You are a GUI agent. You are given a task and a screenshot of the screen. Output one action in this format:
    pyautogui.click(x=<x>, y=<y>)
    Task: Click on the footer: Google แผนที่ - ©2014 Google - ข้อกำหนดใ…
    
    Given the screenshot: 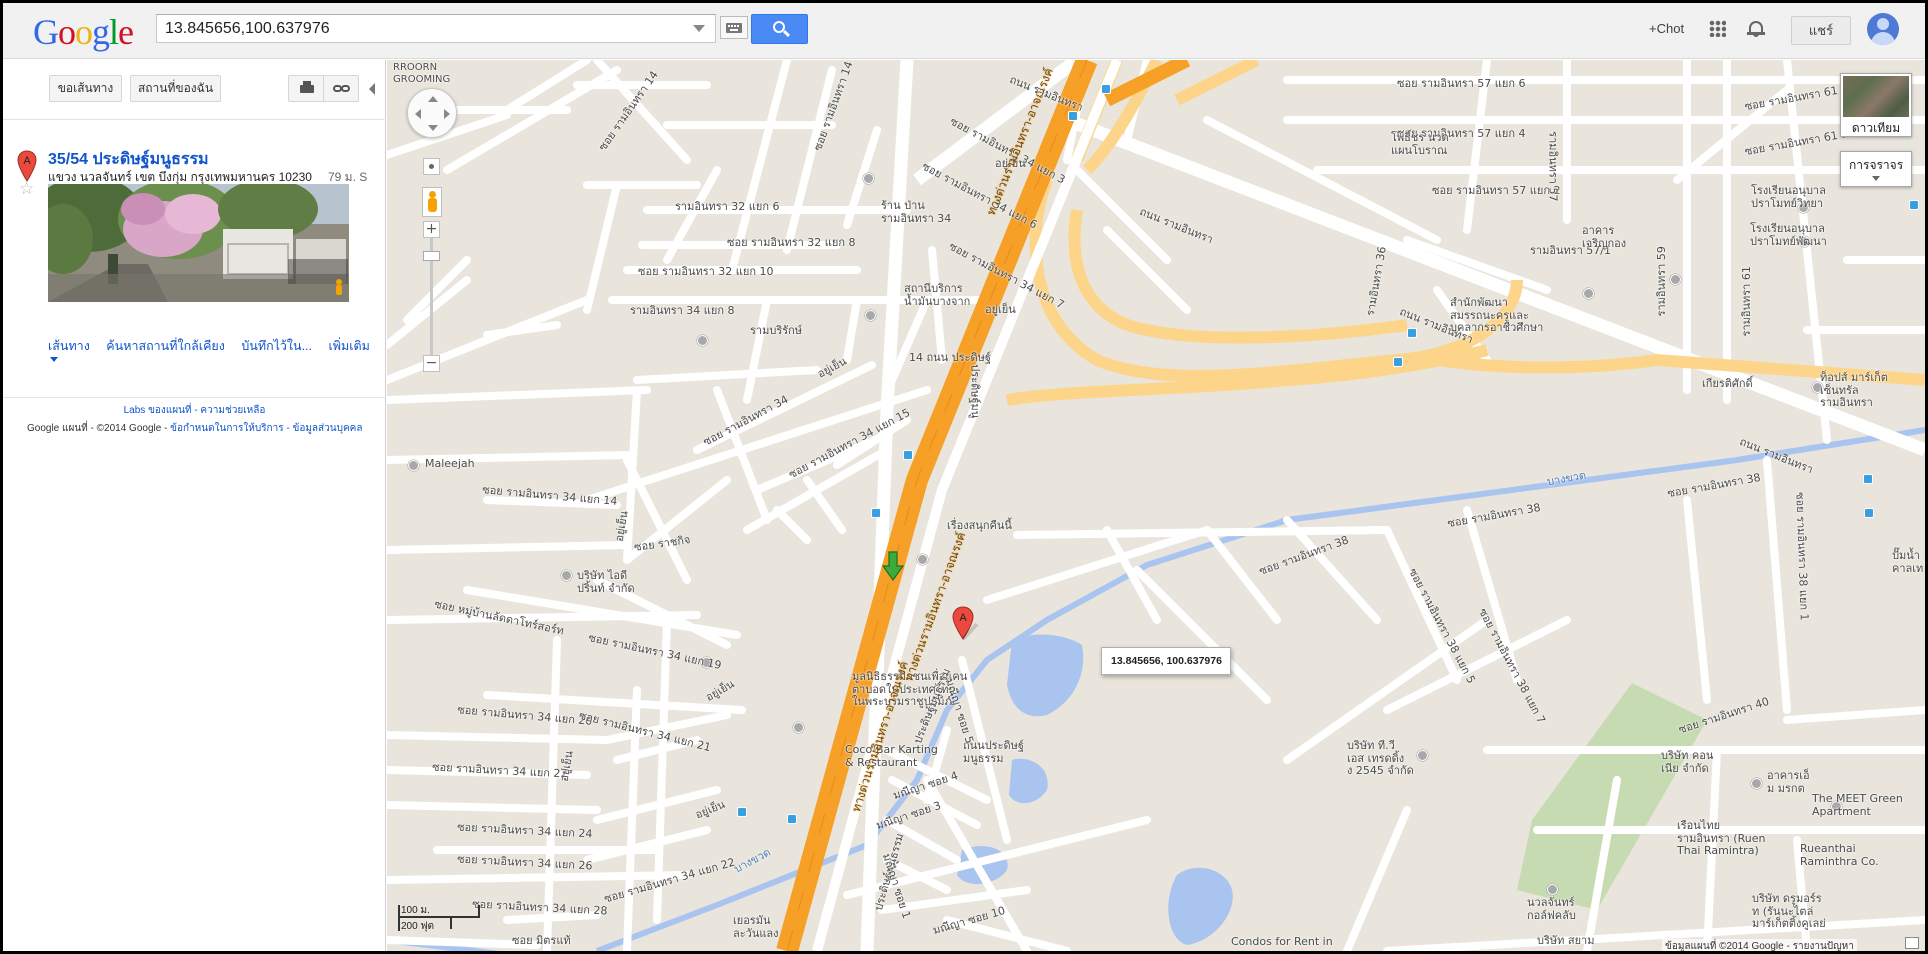 What is the action you would take?
    pyautogui.click(x=194, y=428)
    